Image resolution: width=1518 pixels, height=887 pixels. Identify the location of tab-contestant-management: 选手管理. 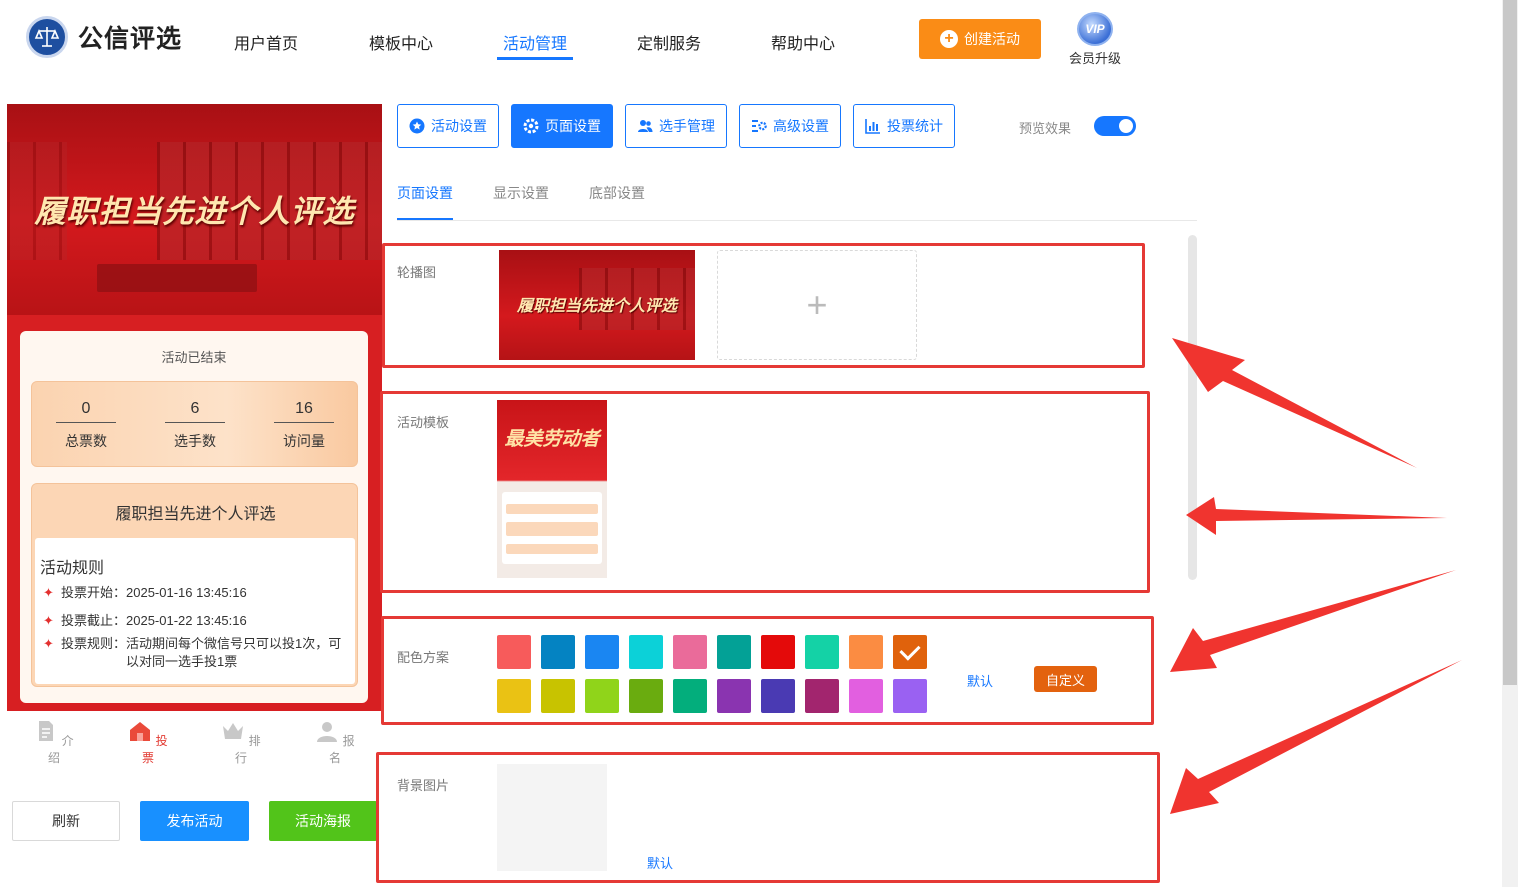
(676, 126).